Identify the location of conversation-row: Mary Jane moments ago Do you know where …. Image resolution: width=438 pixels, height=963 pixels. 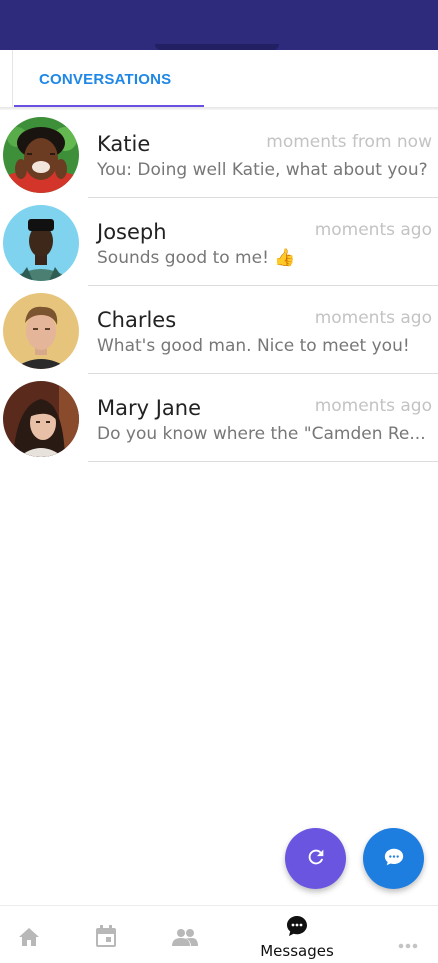
(219, 418).